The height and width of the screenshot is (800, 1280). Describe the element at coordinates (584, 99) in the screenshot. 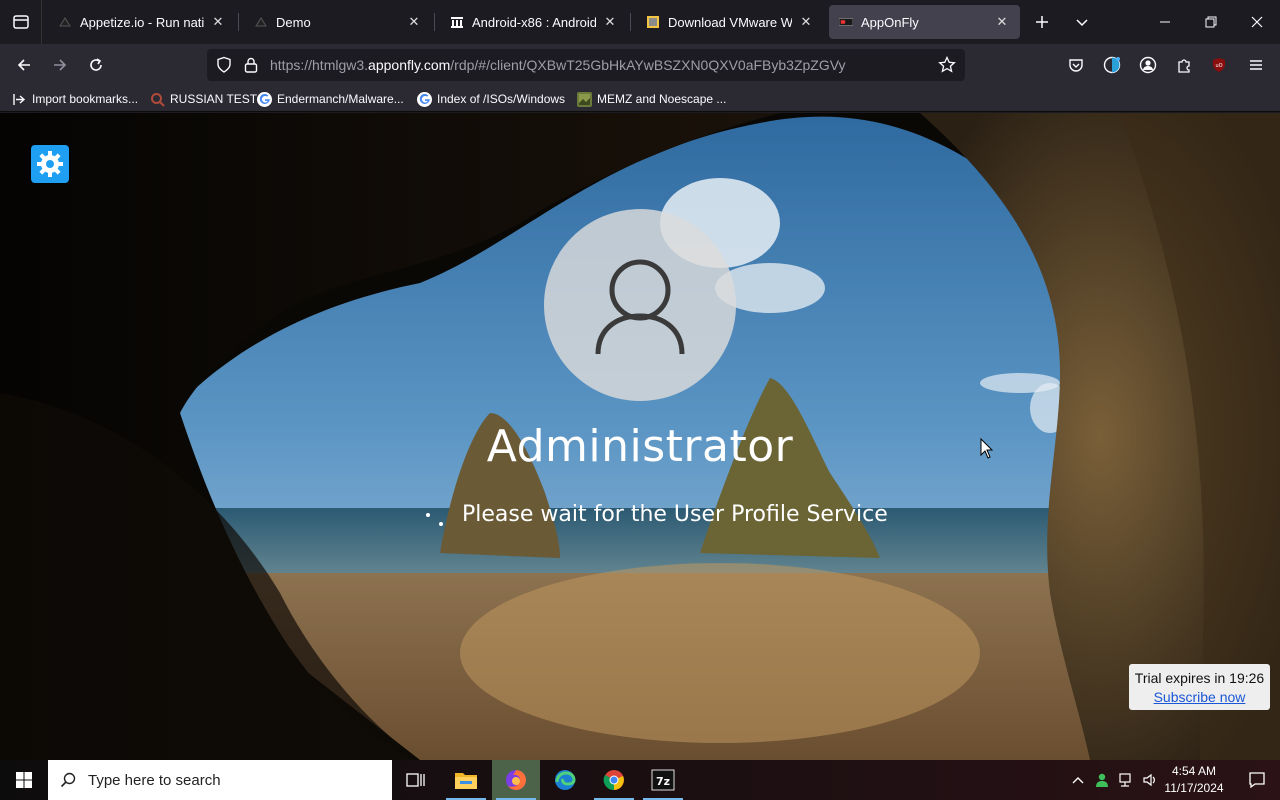

I see `image-icon` at that location.